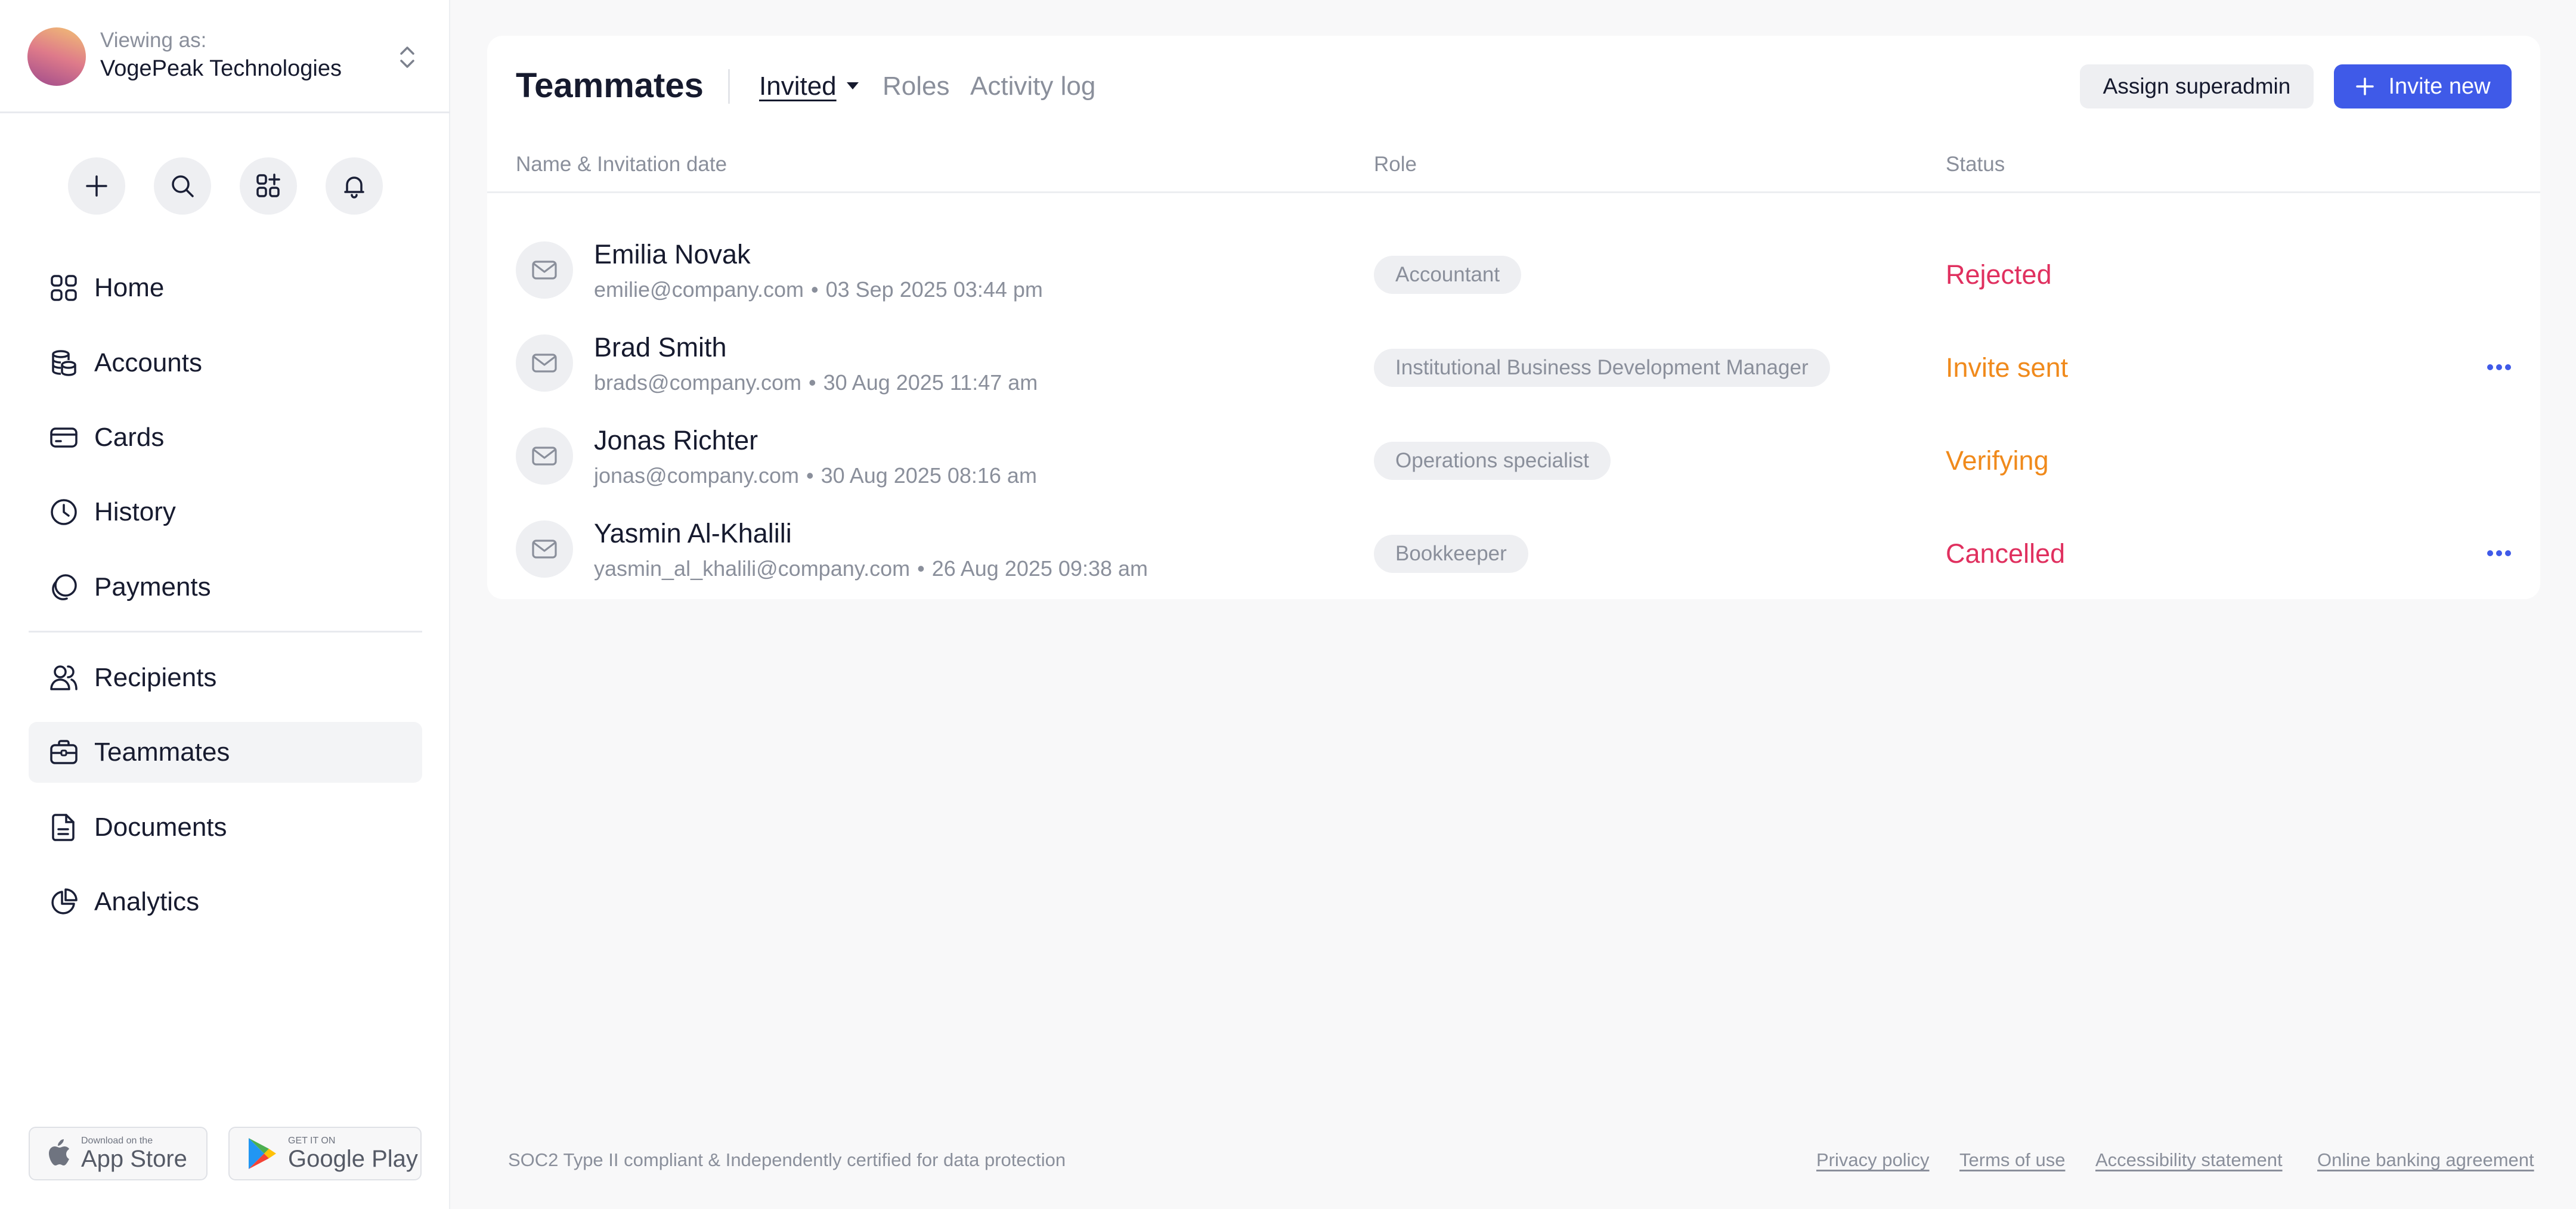  I want to click on sidebar-item-label: Cards, so click(130, 437).